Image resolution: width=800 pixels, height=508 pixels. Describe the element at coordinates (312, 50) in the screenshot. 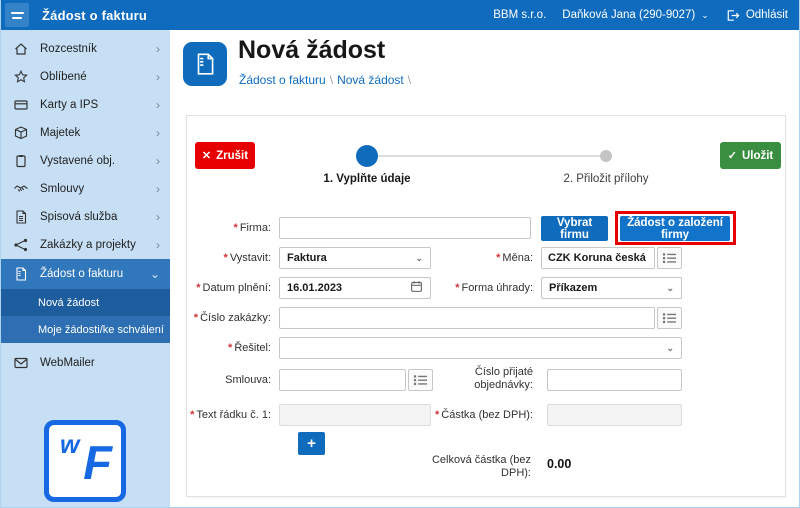

I see `page-title: Nová žádost` at that location.